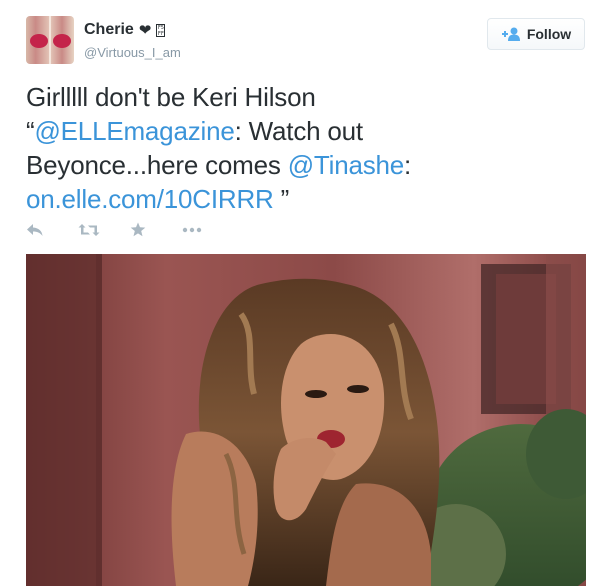 The width and height of the screenshot is (612, 586). Describe the element at coordinates (134, 131) in the screenshot. I see `mention-elle-link: @ELLEmagazine` at that location.